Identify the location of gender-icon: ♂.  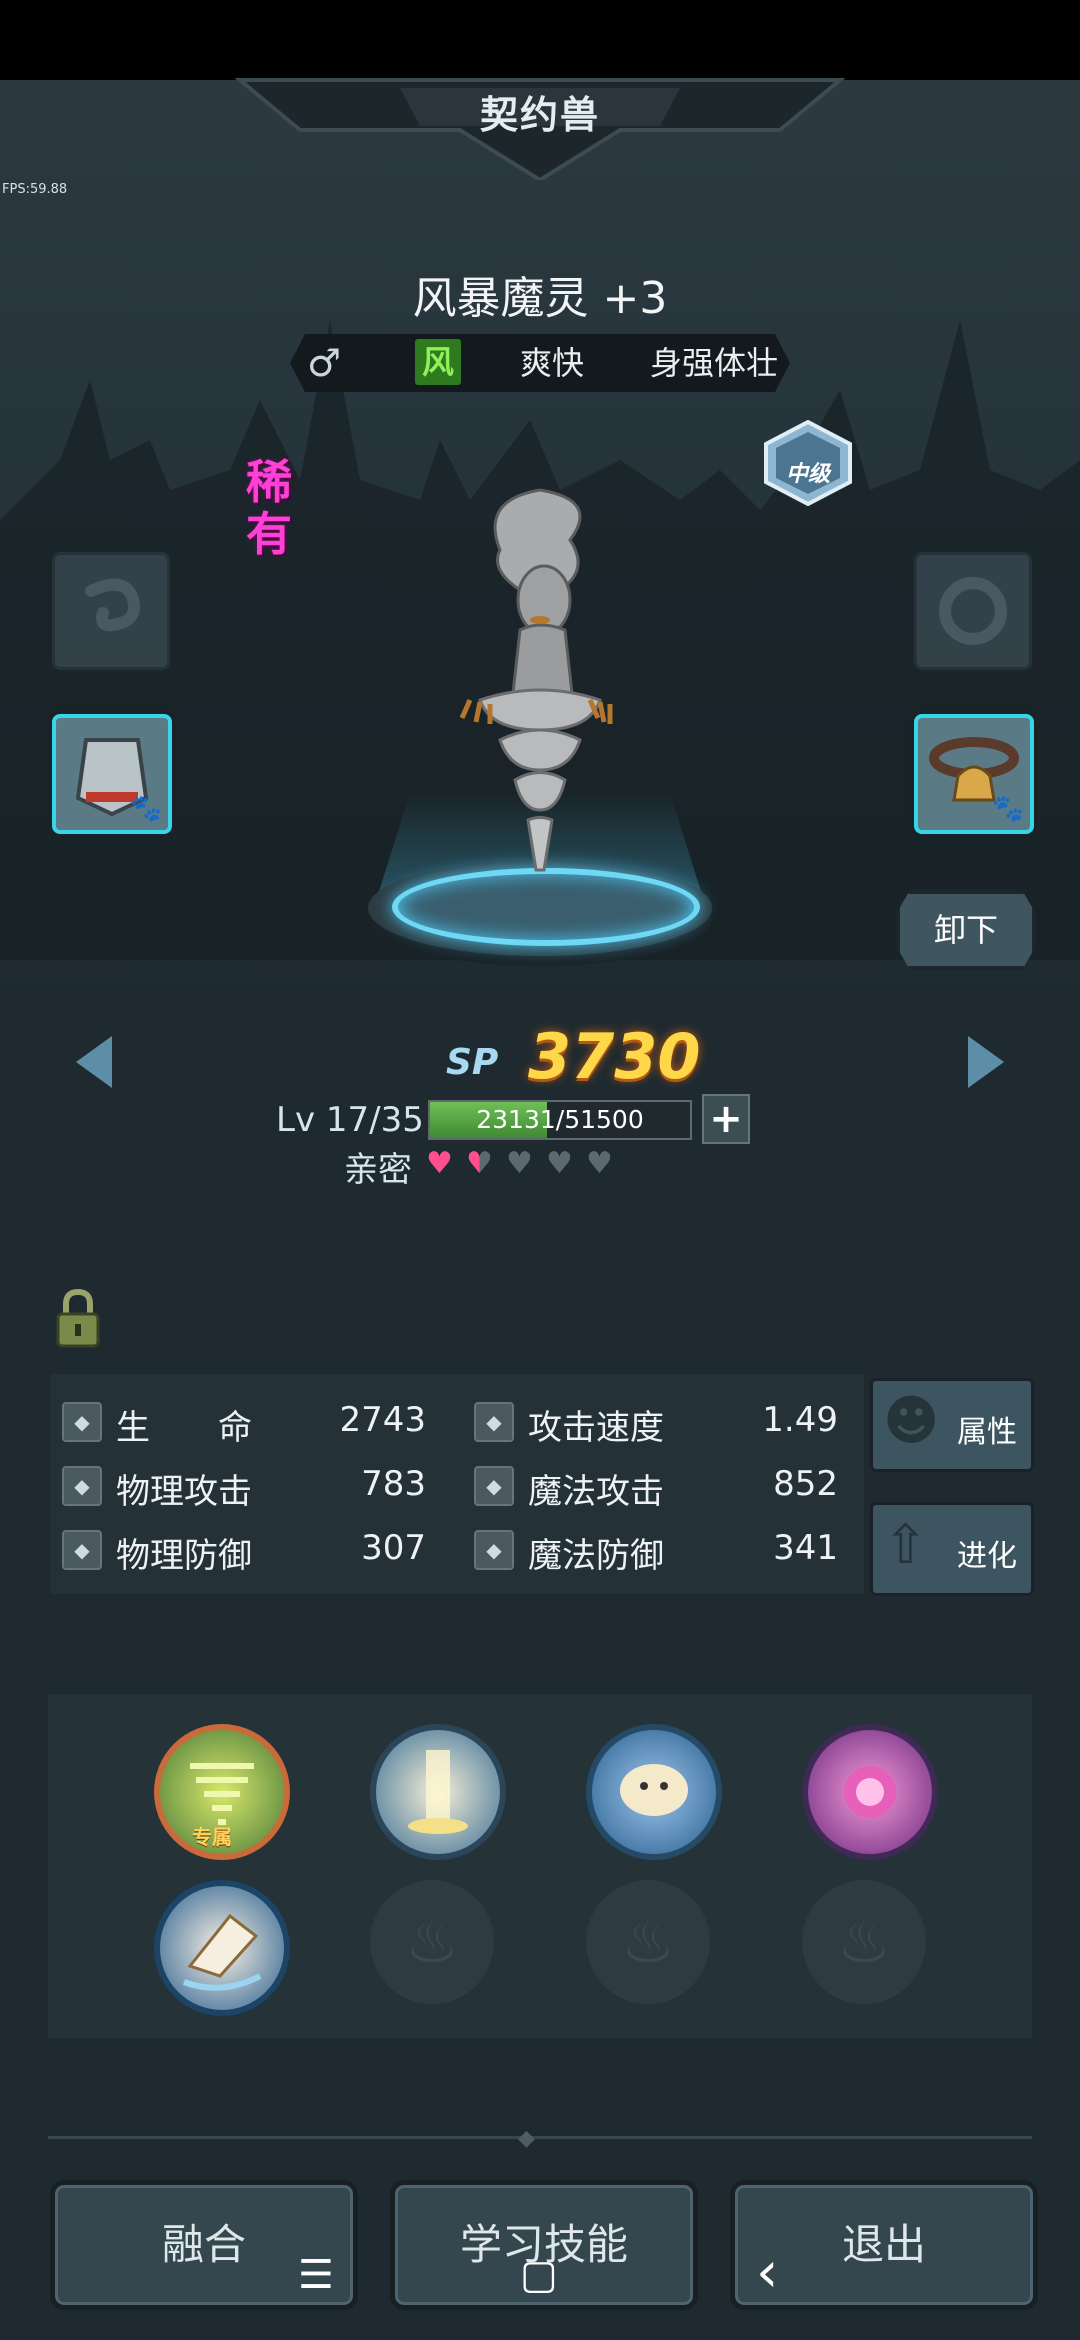
(324, 363).